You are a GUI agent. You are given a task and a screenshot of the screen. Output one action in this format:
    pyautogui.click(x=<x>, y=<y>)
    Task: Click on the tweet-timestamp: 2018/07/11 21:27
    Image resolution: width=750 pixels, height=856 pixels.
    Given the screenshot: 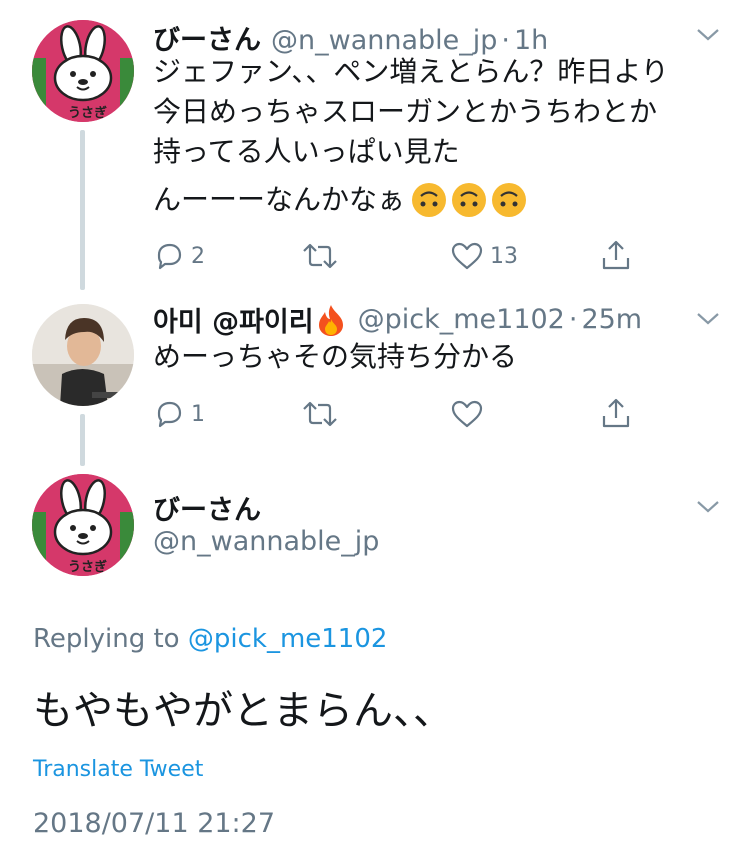 What is the action you would take?
    pyautogui.click(x=154, y=823)
    